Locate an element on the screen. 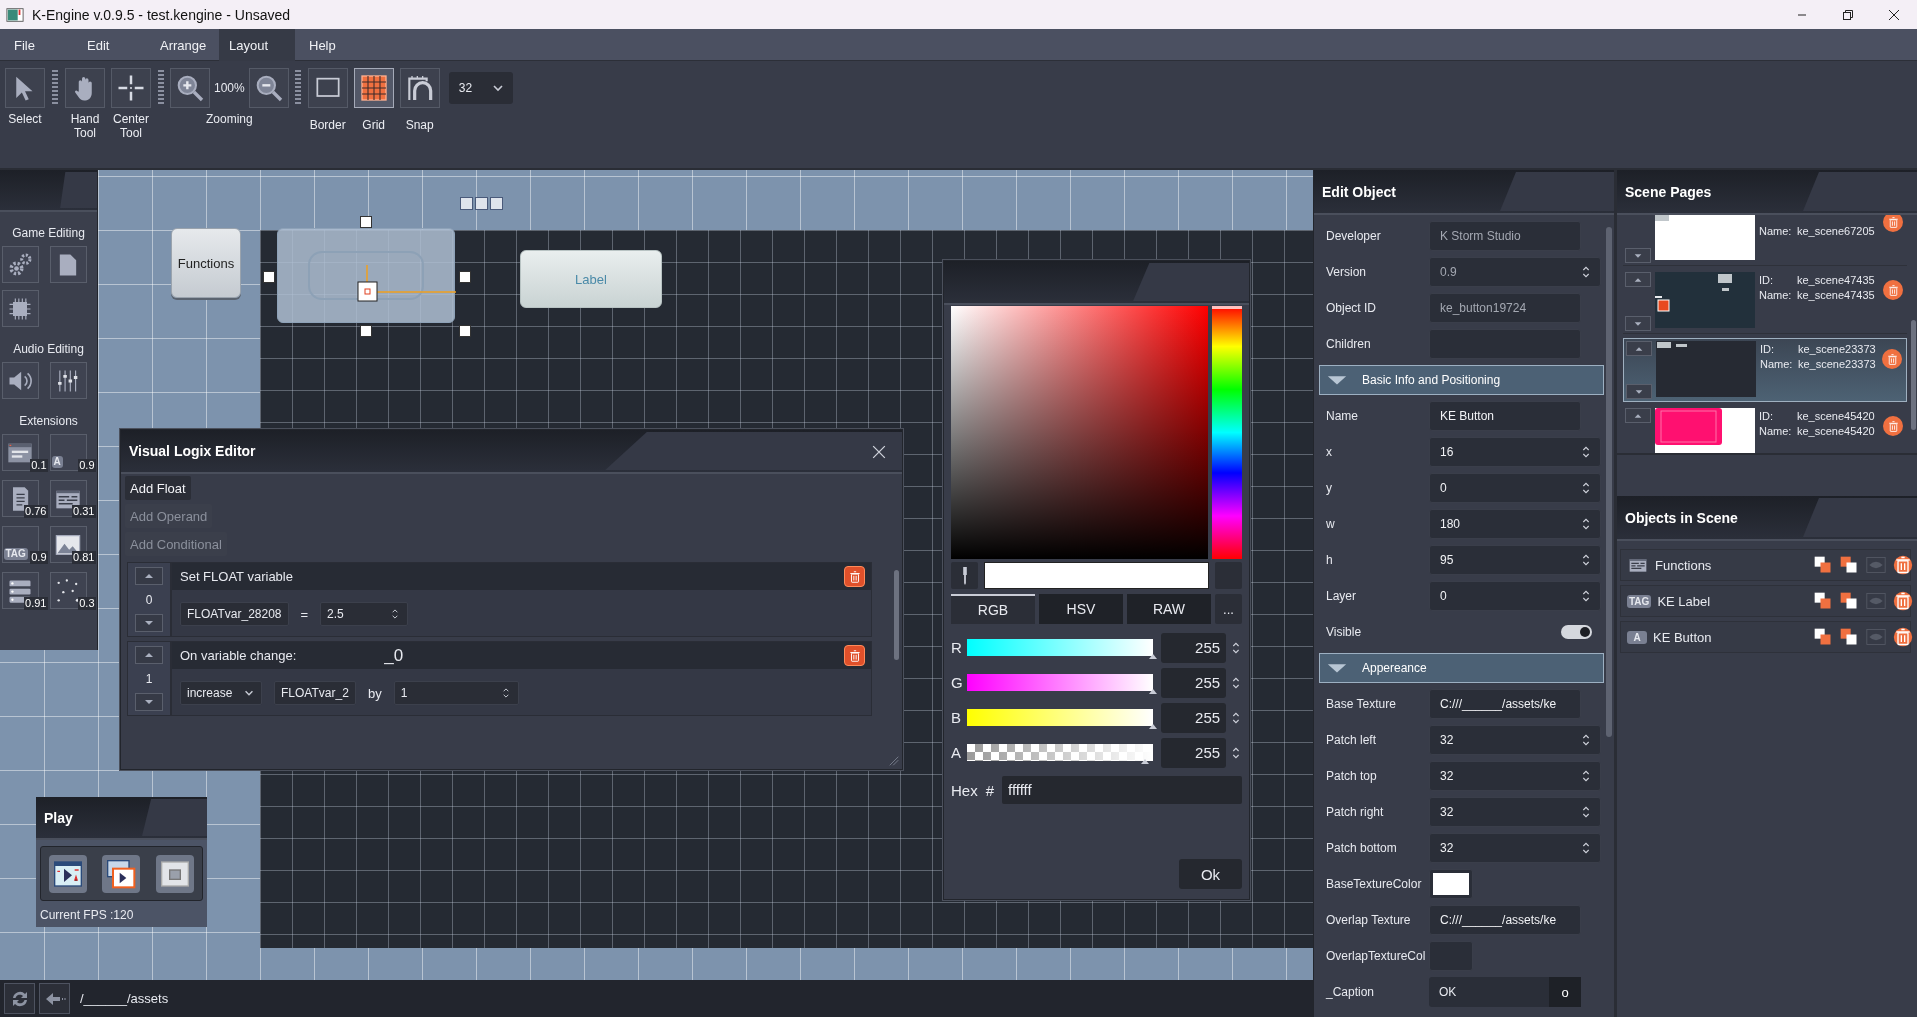  back-button is located at coordinates (54, 998).